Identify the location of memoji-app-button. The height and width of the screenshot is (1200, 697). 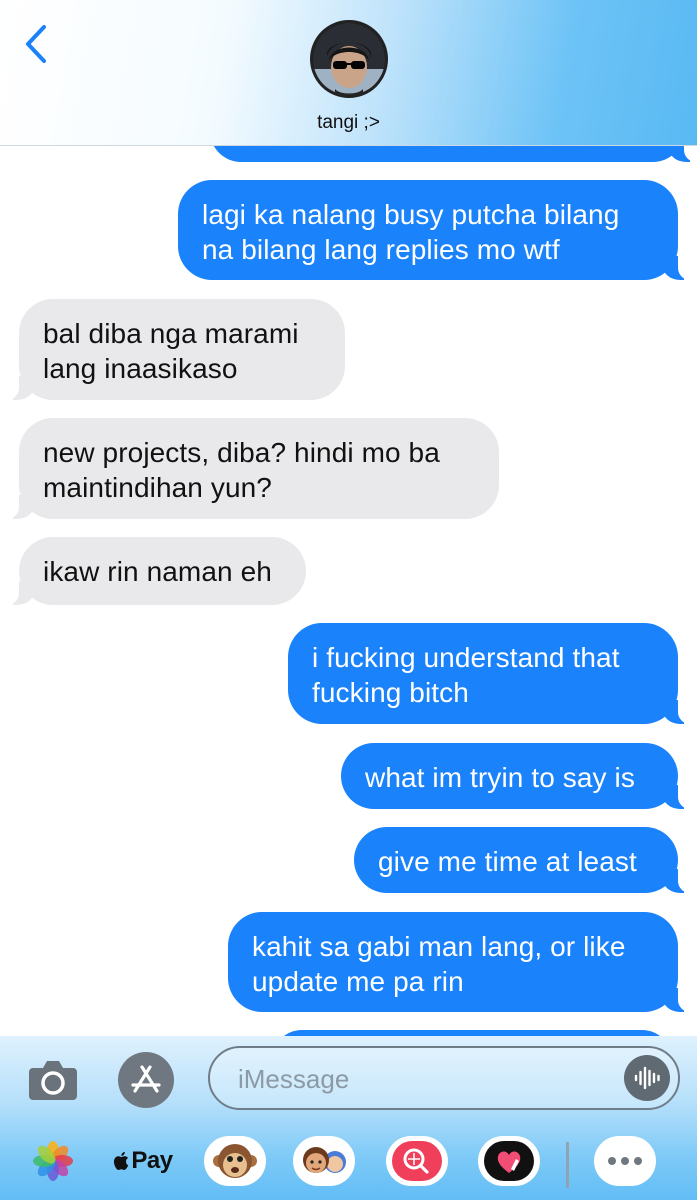
(324, 1161).